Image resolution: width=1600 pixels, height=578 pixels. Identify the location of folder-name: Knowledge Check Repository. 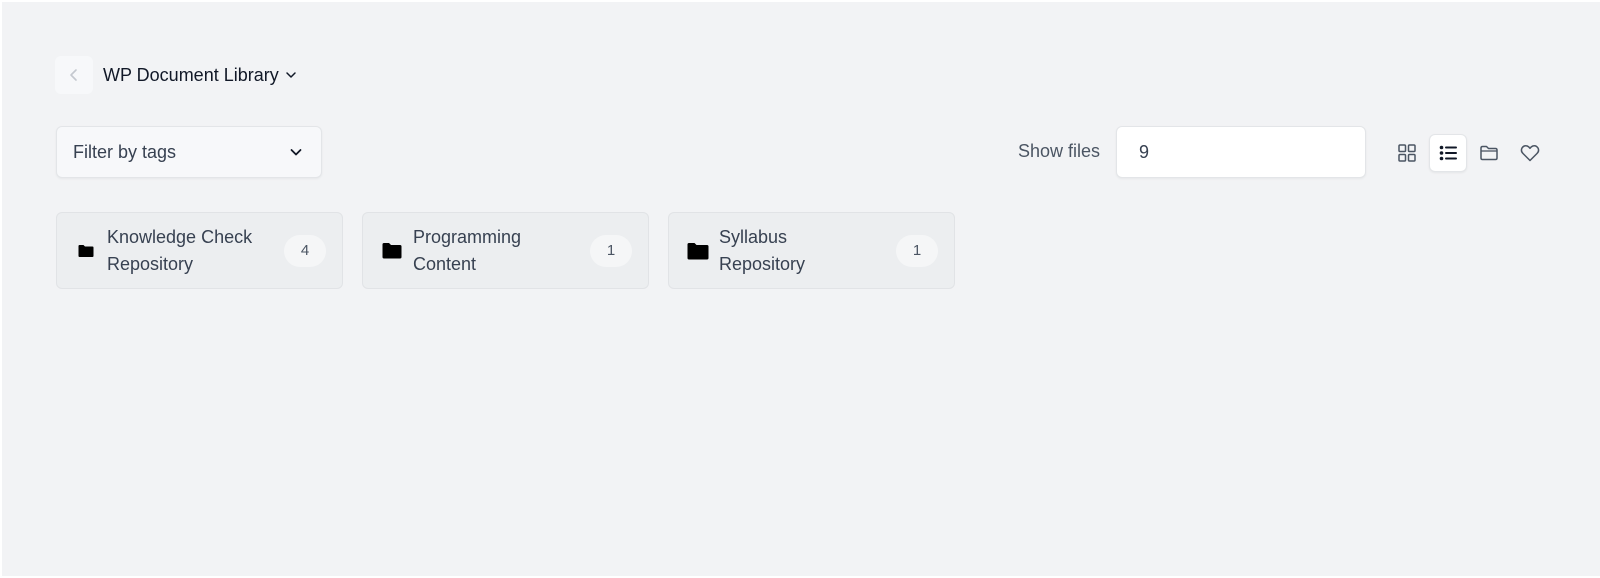
(180, 250).